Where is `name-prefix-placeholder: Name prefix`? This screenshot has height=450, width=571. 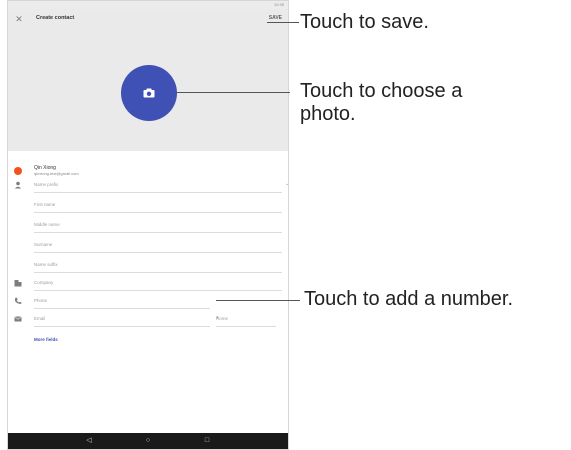
name-prefix-placeholder: Name prefix is located at coordinates (46, 184).